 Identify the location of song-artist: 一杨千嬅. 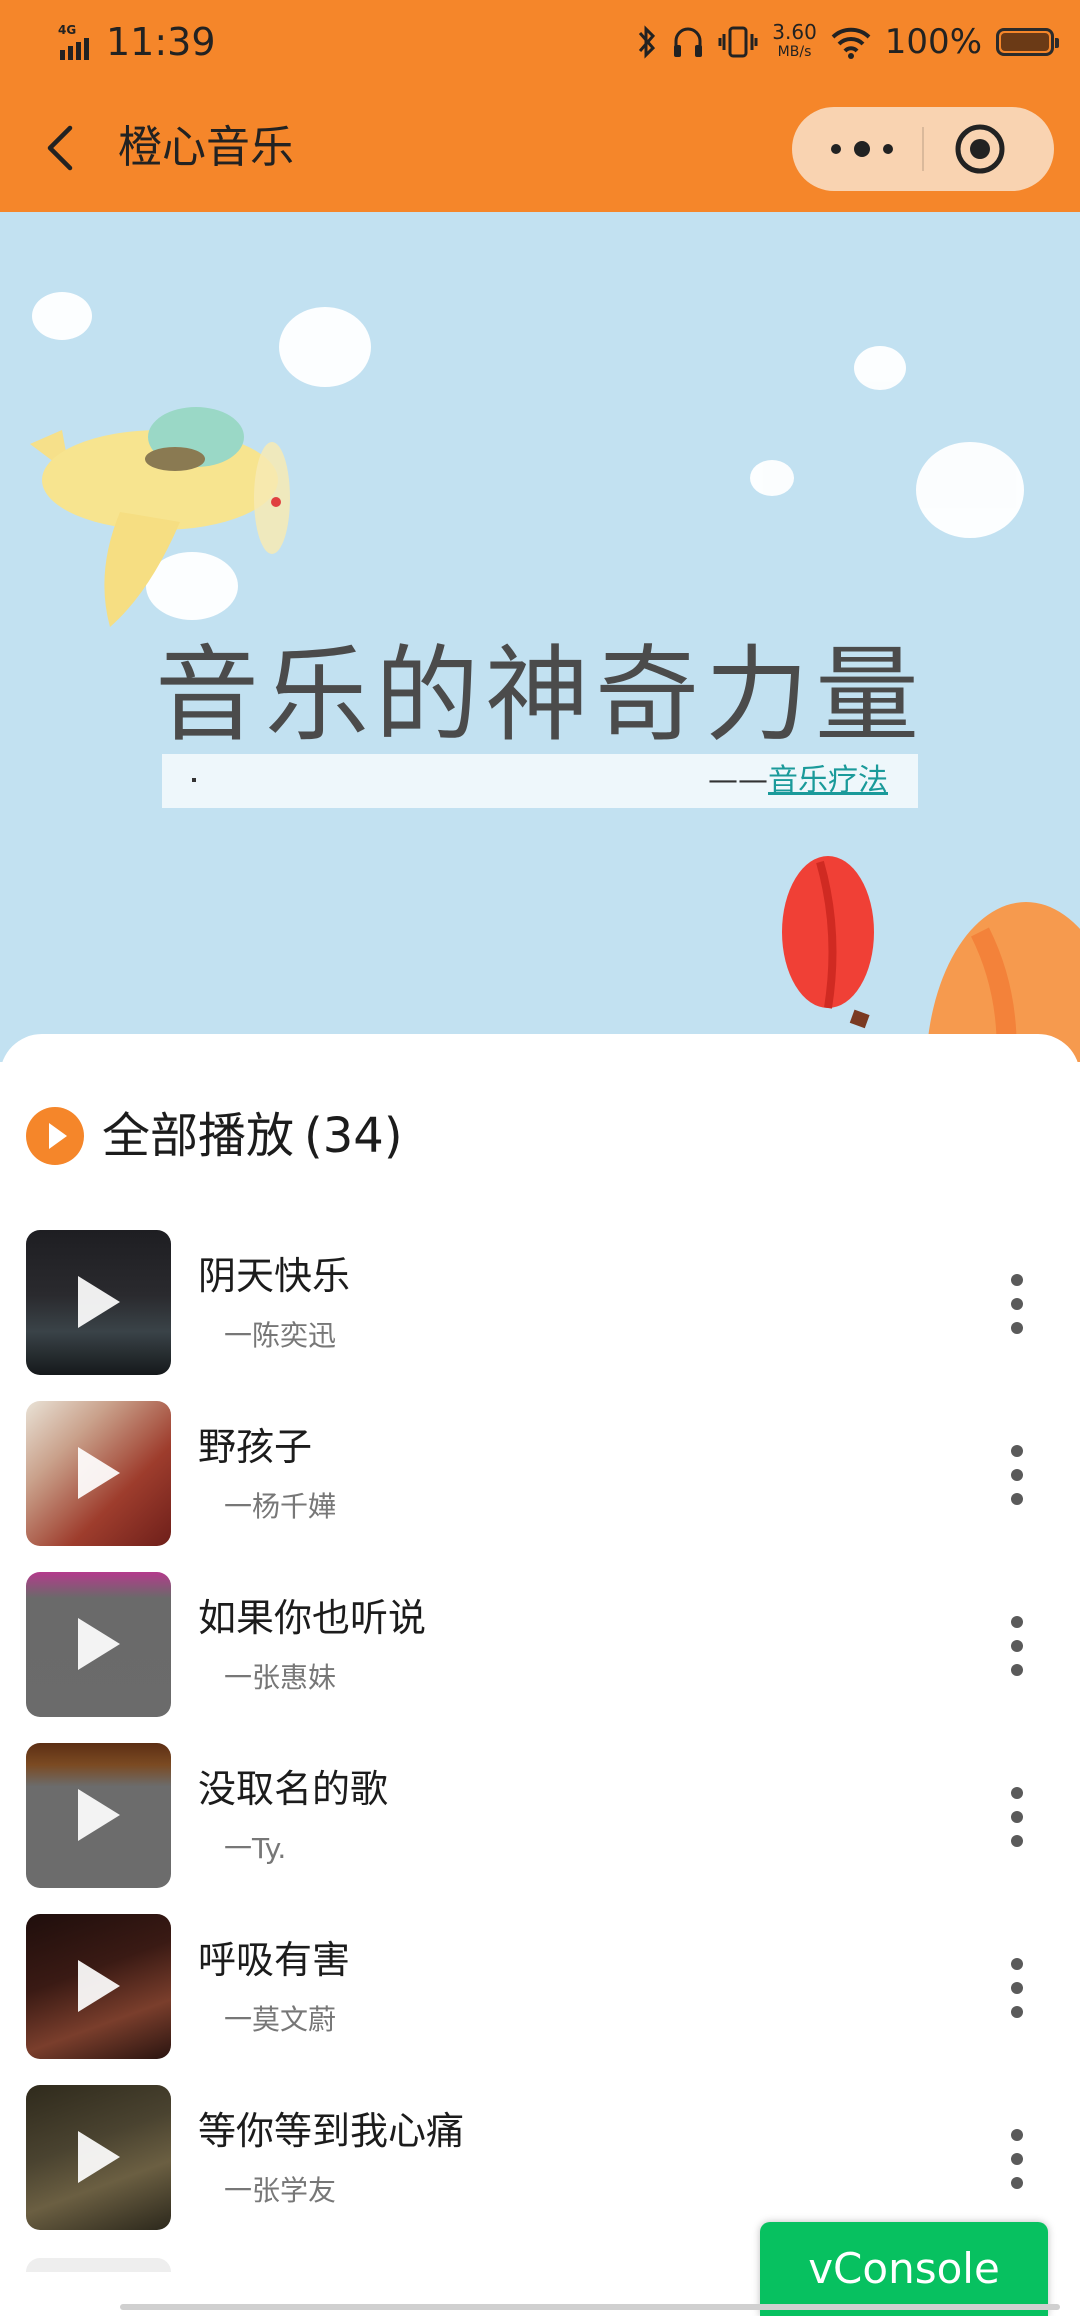
(280, 1506).